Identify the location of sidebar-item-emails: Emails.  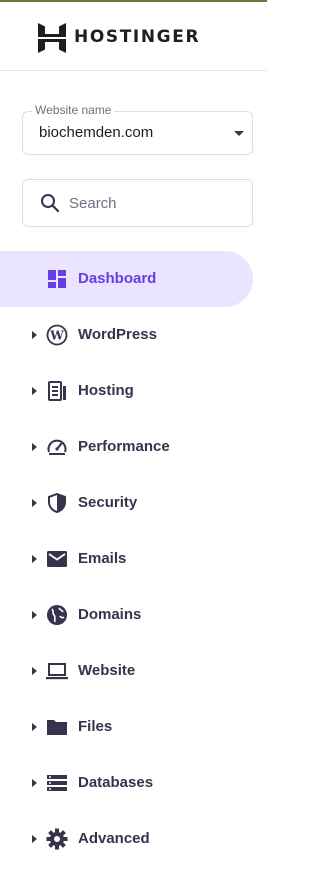
(133, 559).